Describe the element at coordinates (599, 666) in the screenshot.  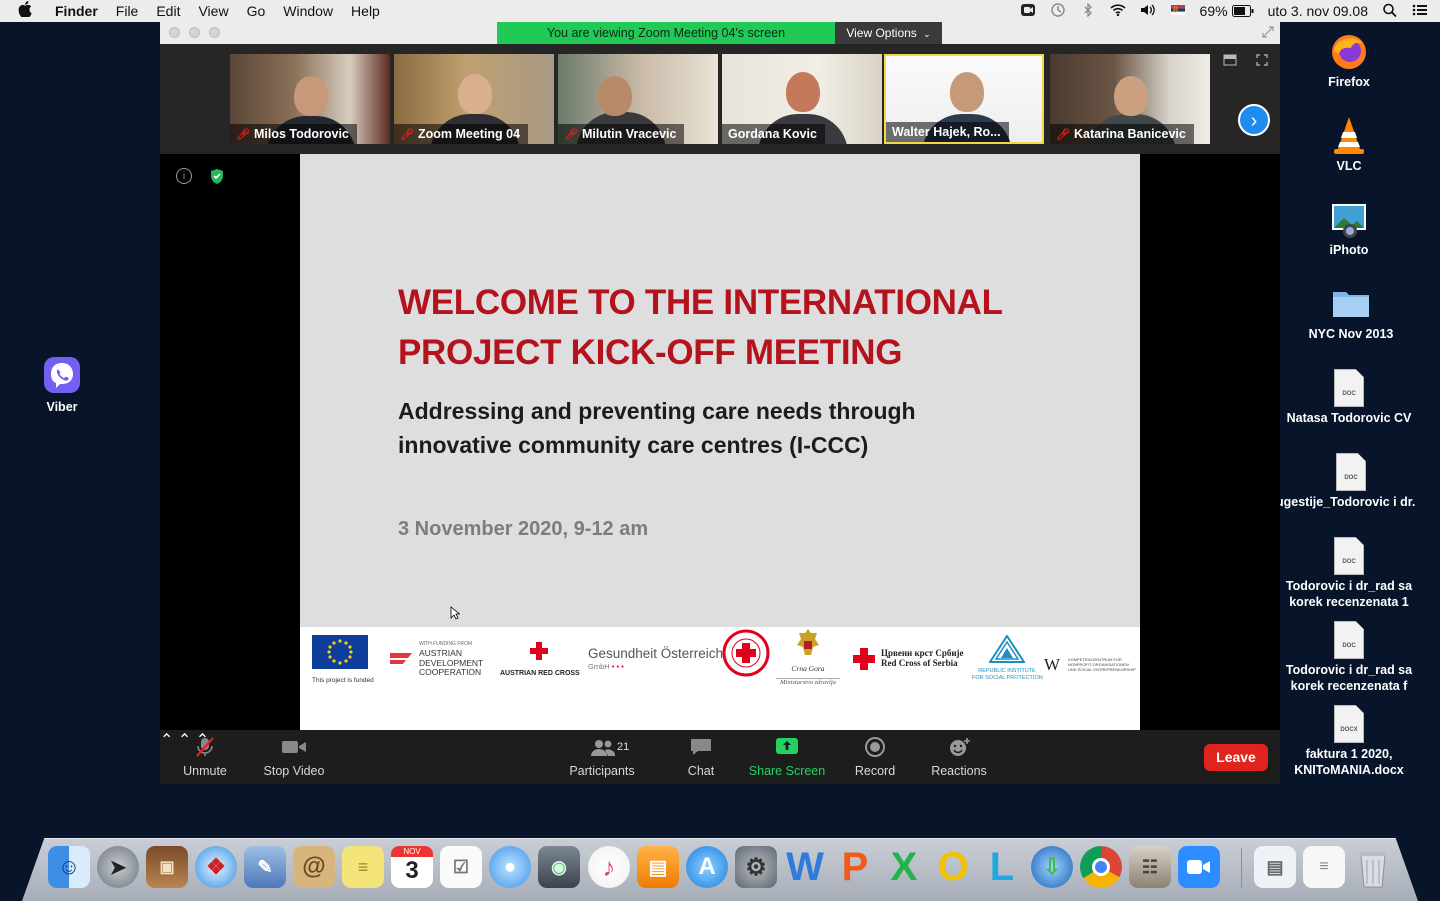
I see `goeg-gmbh: GmbH` at that location.